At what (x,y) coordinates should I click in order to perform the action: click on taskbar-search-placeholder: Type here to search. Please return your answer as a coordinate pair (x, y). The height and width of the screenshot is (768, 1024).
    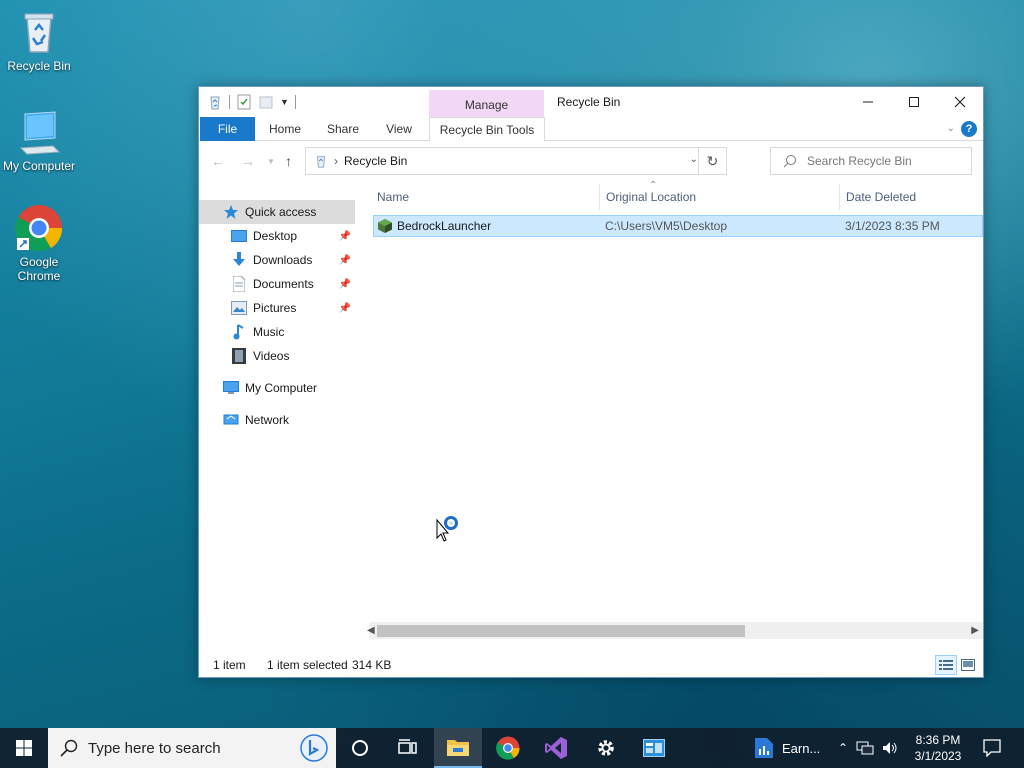
    Looking at the image, I should click on (154, 748).